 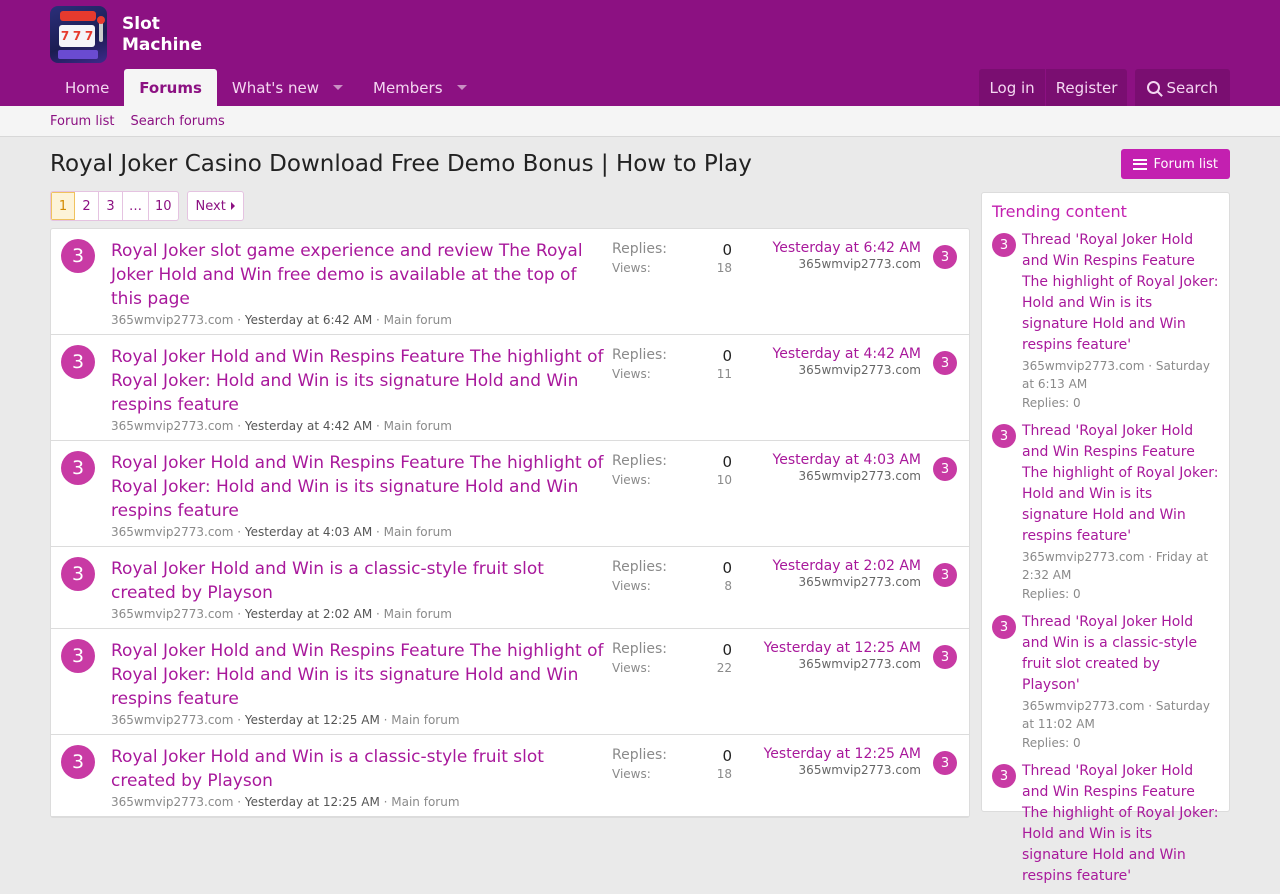 What do you see at coordinates (672, 470) in the screenshot?
I see `thread-stats: Replies: 0 Views: 10` at bounding box center [672, 470].